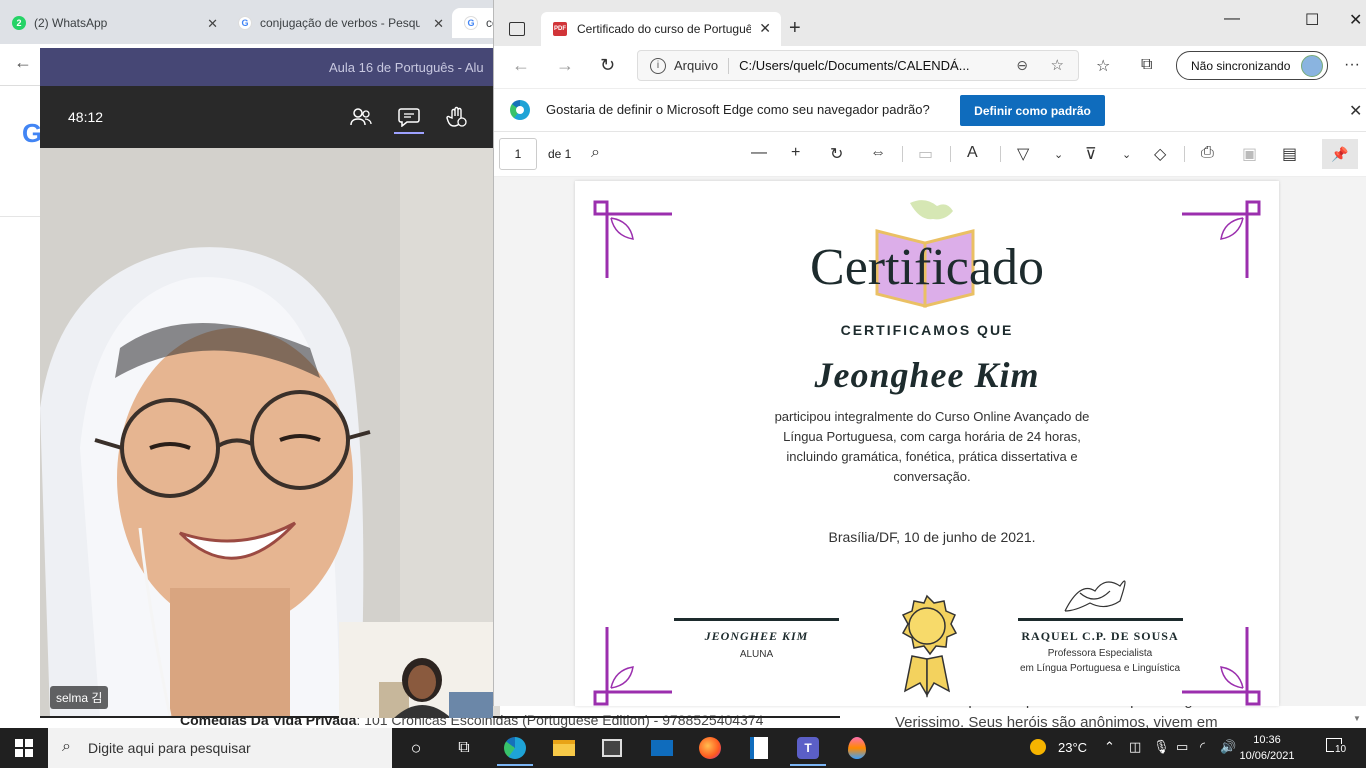  I want to click on cortana-icon: ○, so click(416, 748).